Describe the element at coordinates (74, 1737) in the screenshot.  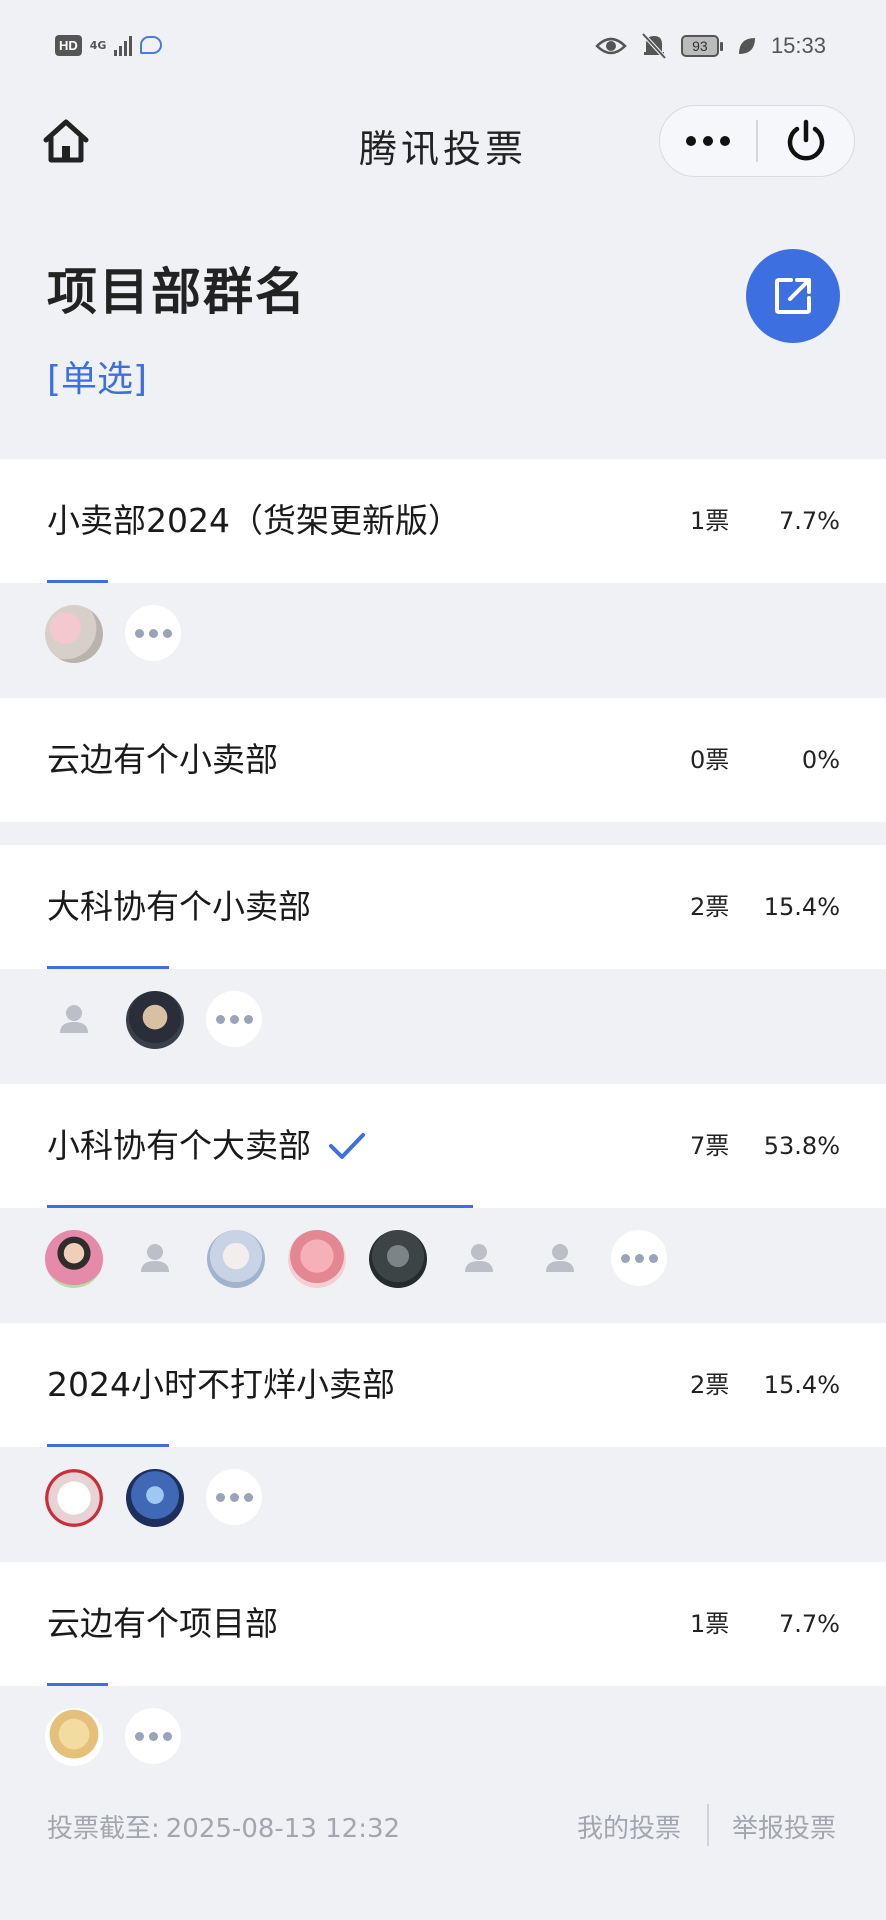
I see `avatar-cartoon-bear` at that location.